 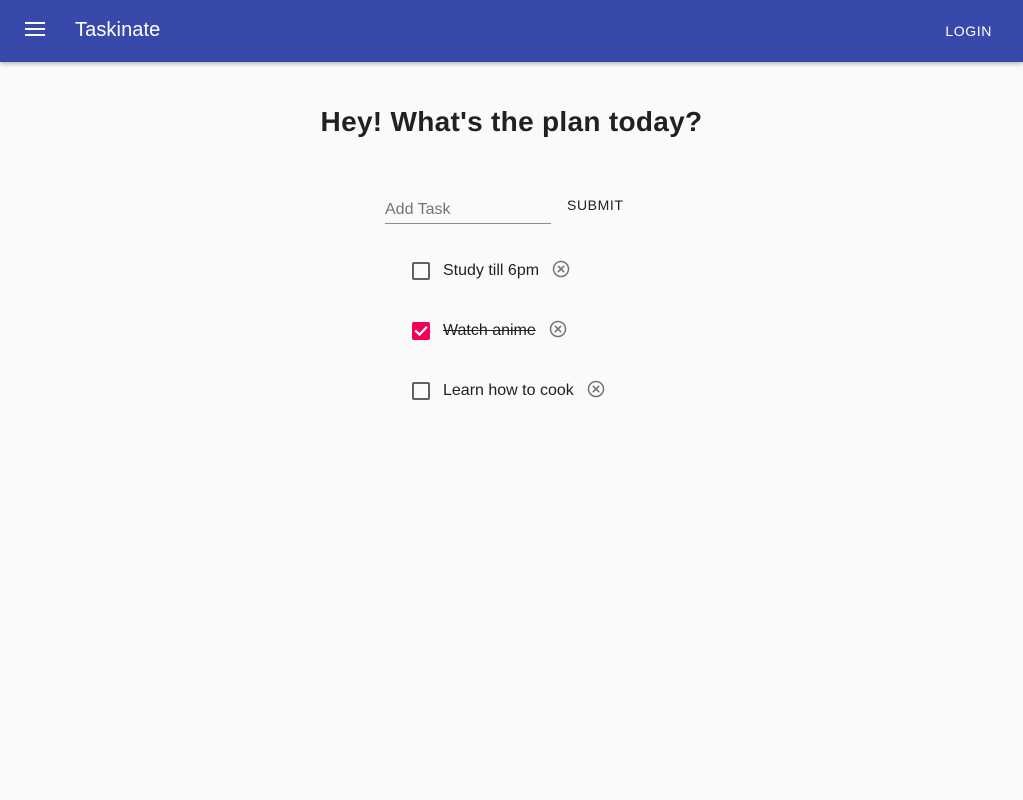 I want to click on task-item: Watch anime, so click(x=490, y=331).